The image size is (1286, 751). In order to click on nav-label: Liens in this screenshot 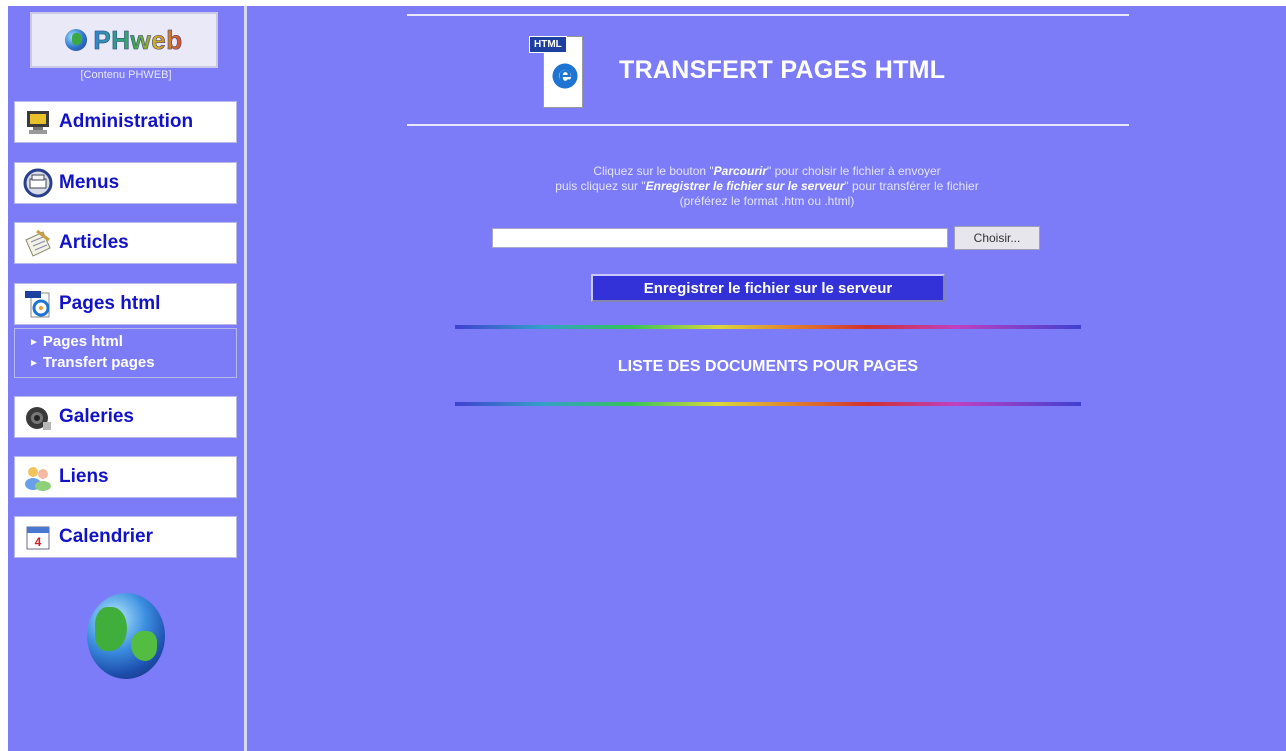, I will do `click(84, 476)`.